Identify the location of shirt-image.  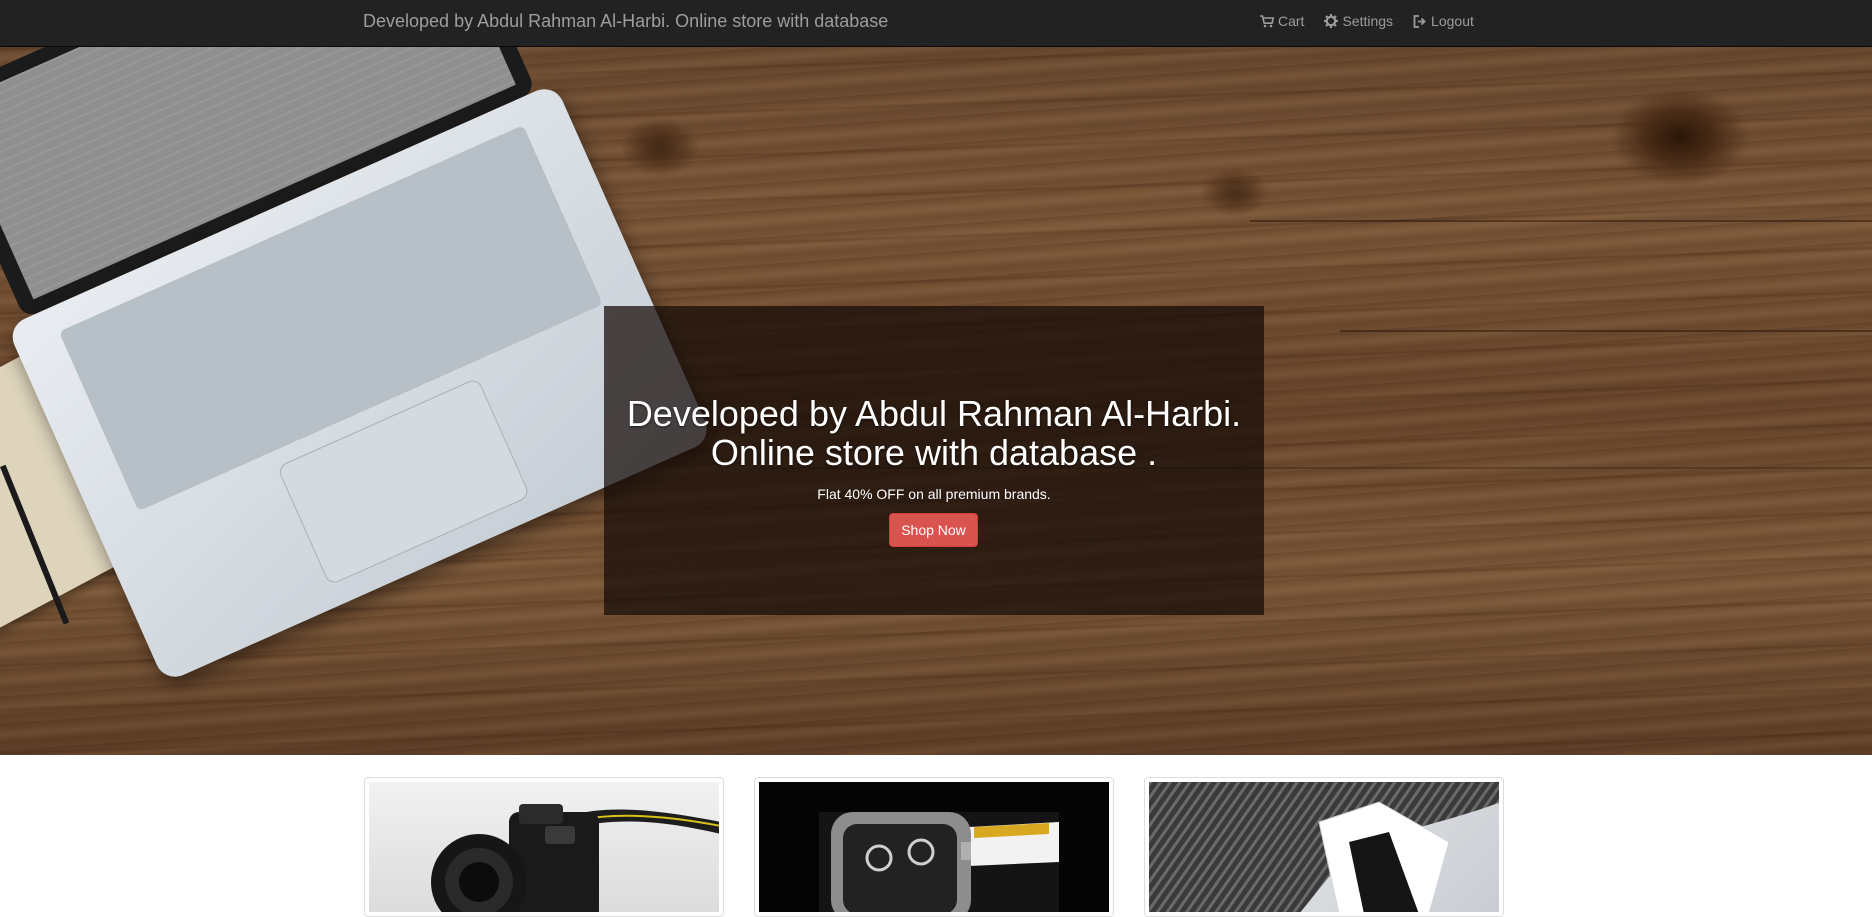
(1324, 847).